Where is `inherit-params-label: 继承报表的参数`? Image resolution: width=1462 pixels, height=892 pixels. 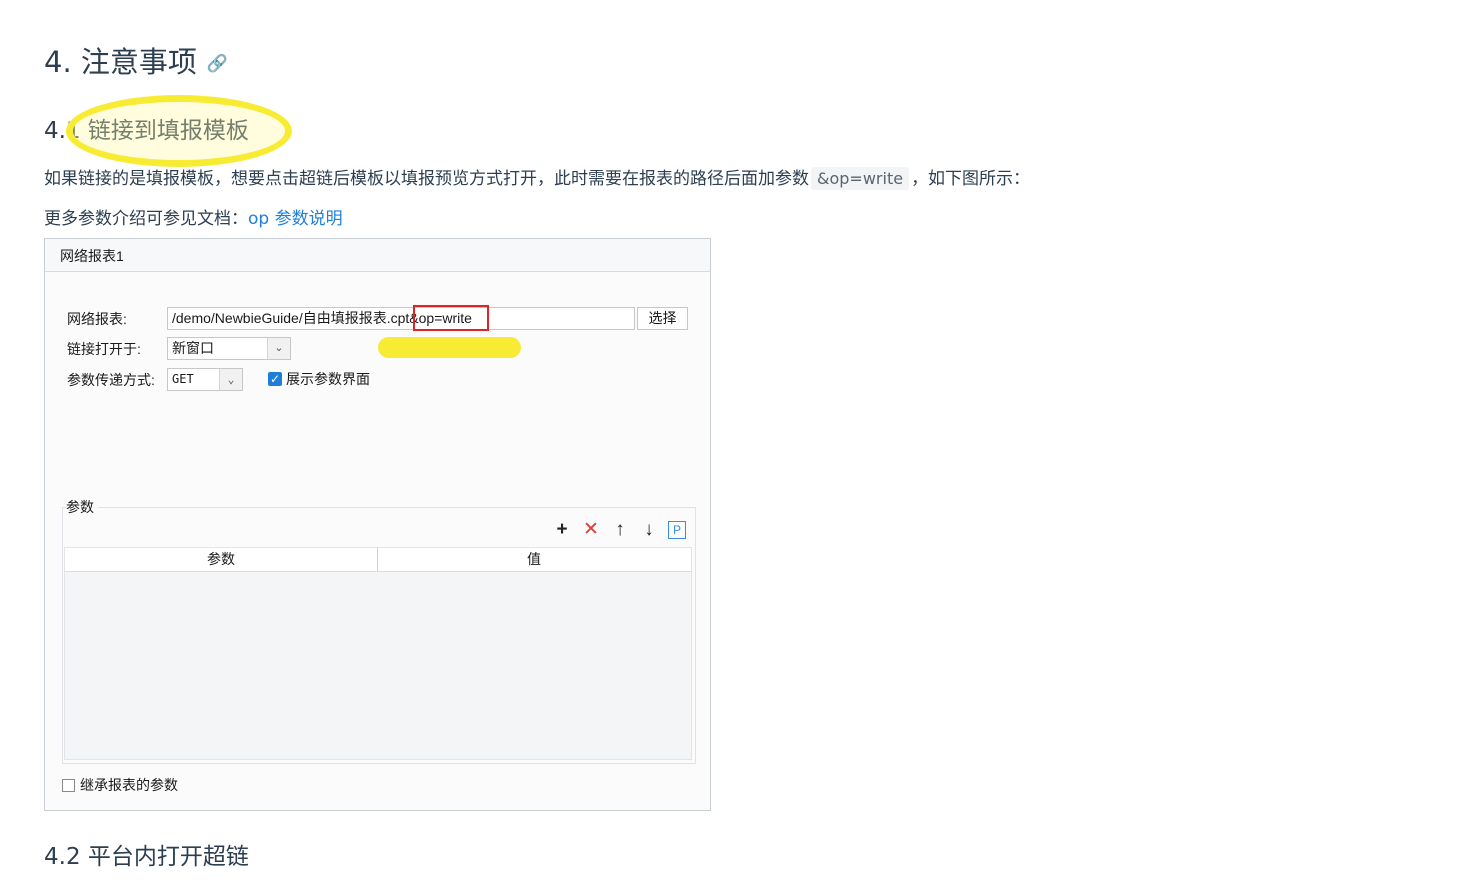 inherit-params-label: 继承报表的参数 is located at coordinates (129, 785).